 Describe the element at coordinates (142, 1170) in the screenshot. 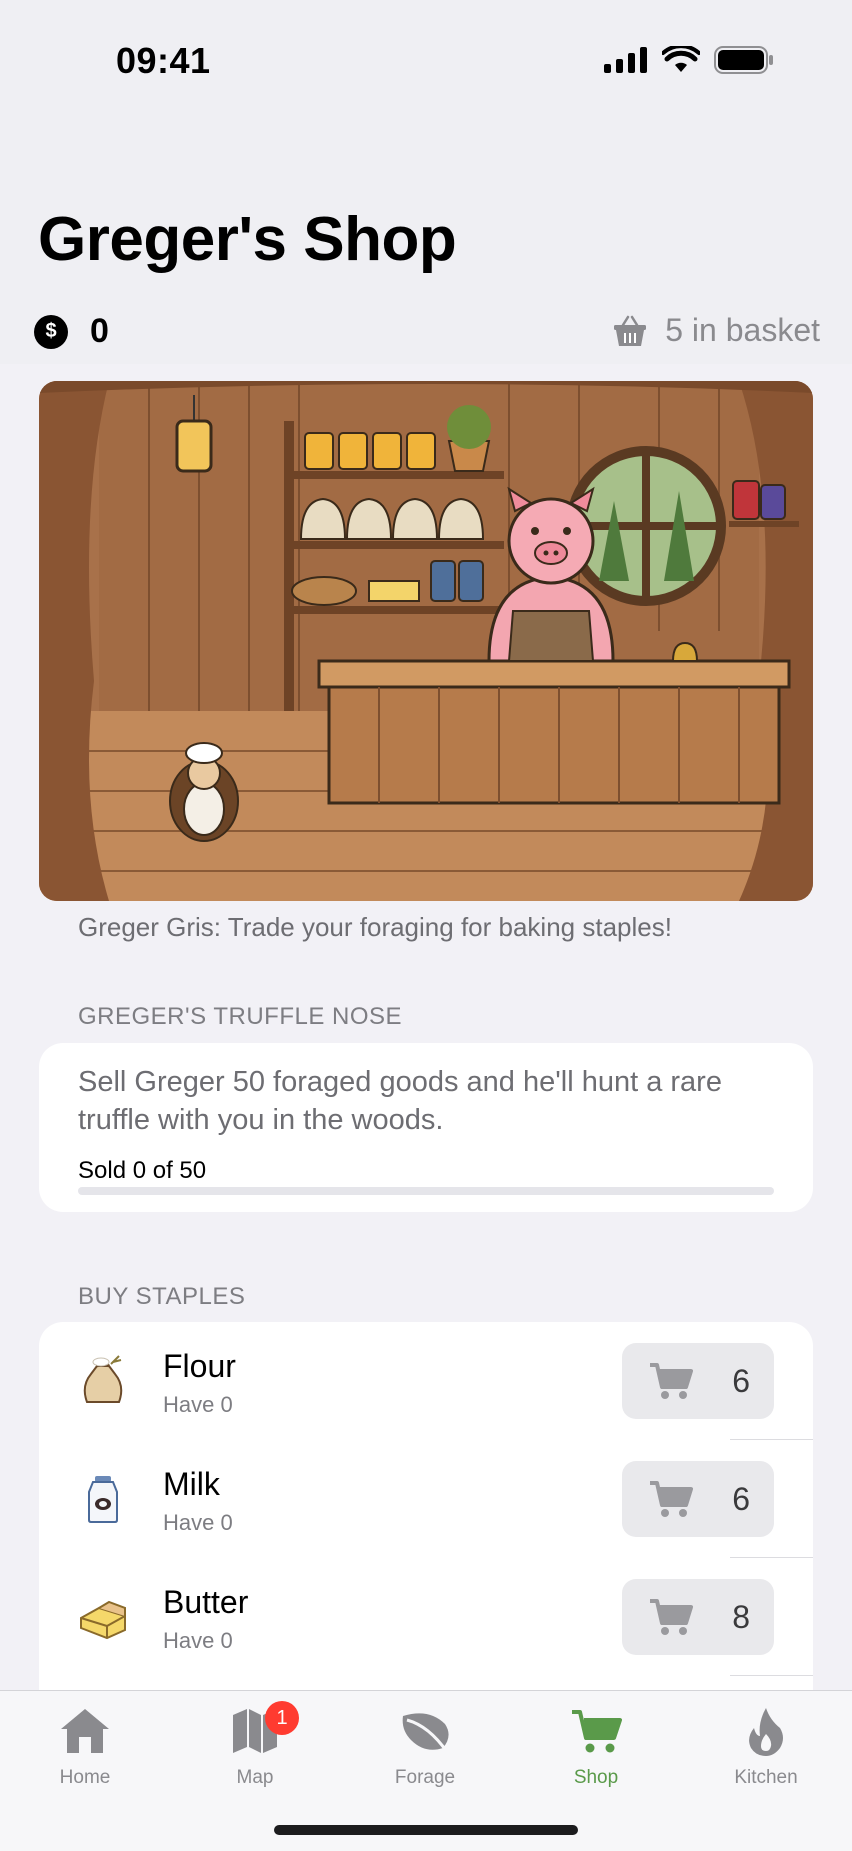

I see `sold-progress-label: Sold 0 of 50` at that location.